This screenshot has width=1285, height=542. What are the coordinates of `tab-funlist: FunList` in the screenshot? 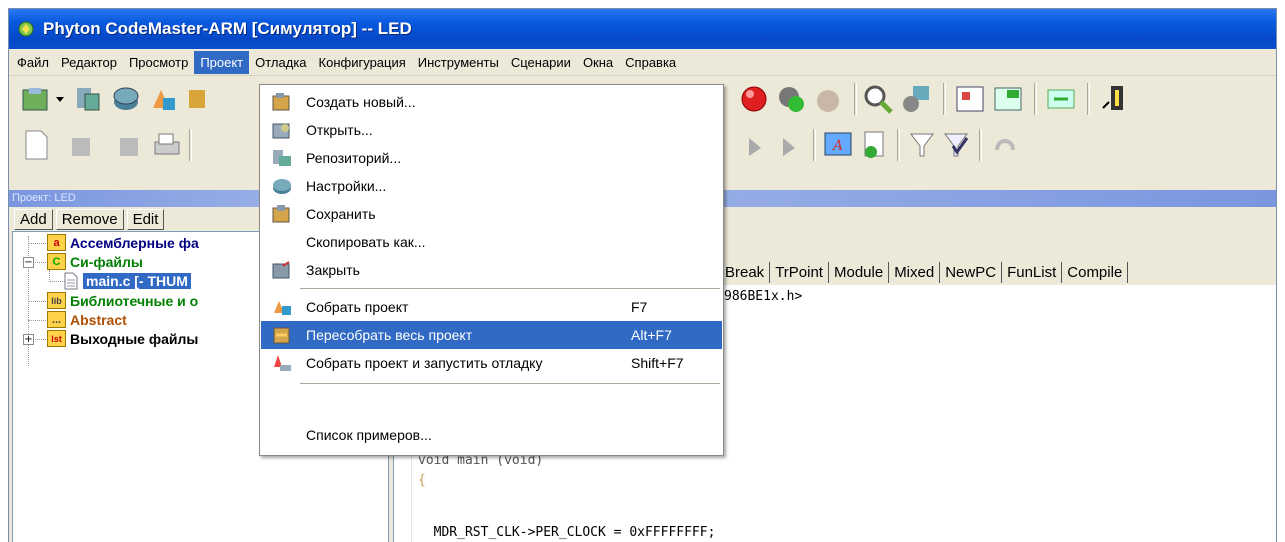 It's located at (1031, 272).